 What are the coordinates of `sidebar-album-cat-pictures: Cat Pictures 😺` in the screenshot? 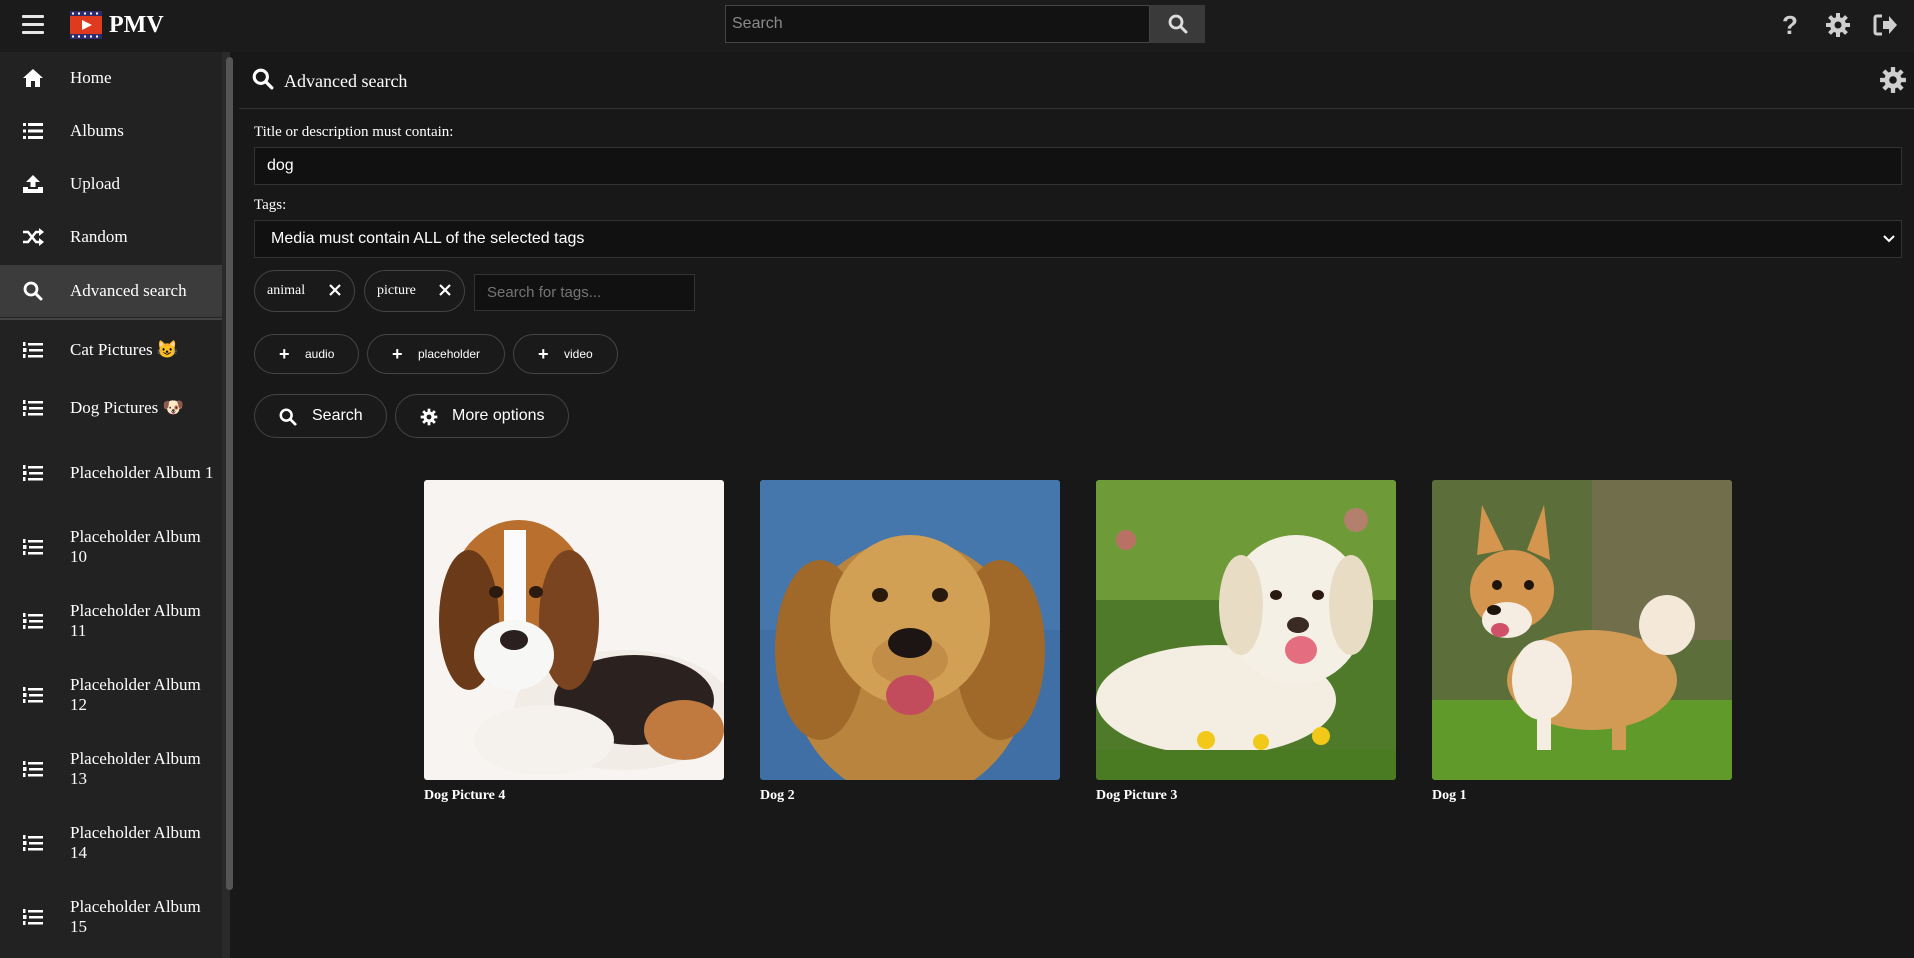 It's located at (111, 350).